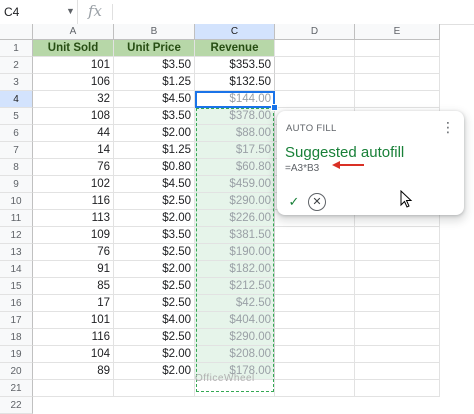 The height and width of the screenshot is (414, 474). Describe the element at coordinates (73, 269) in the screenshot. I see `data-cell: 91` at that location.